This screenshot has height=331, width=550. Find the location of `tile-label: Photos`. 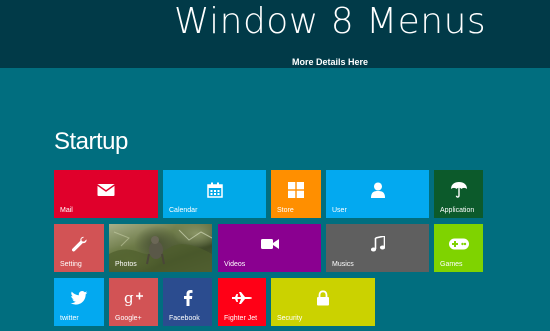

tile-label: Photos is located at coordinates (126, 264).